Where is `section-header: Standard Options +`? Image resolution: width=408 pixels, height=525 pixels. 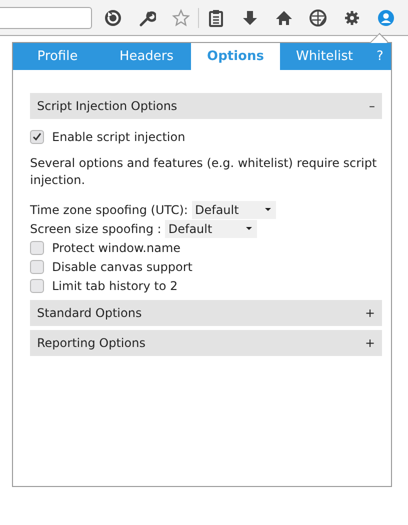
section-header: Standard Options + is located at coordinates (206, 313).